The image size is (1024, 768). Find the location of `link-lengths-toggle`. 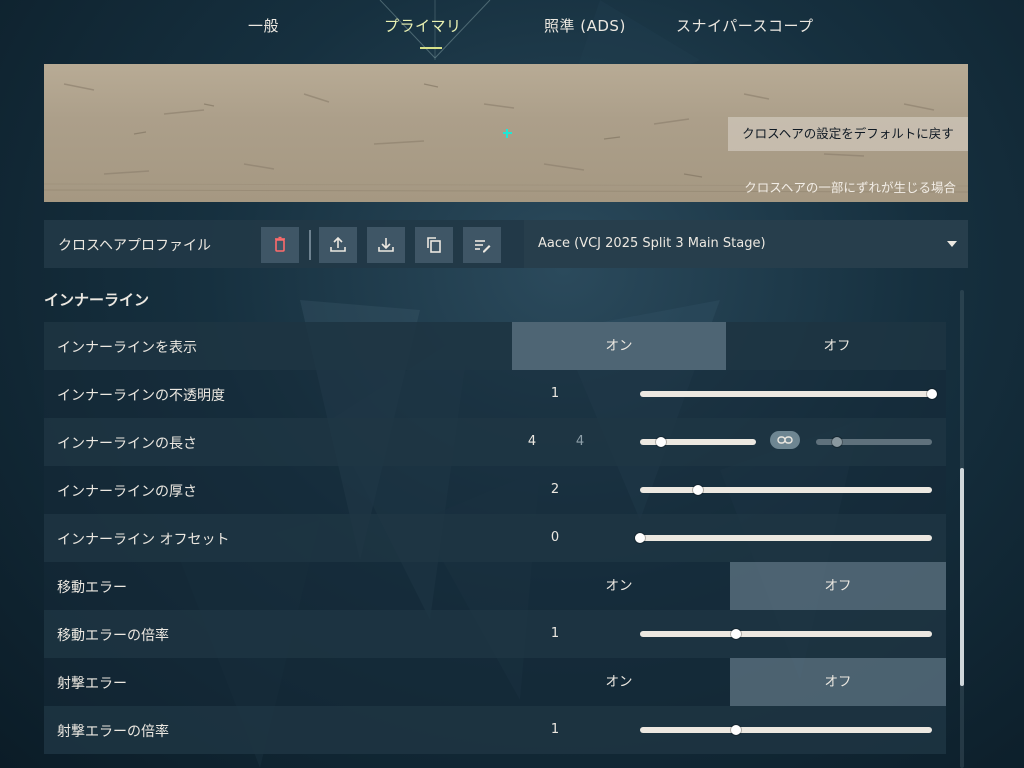

link-lengths-toggle is located at coordinates (785, 440).